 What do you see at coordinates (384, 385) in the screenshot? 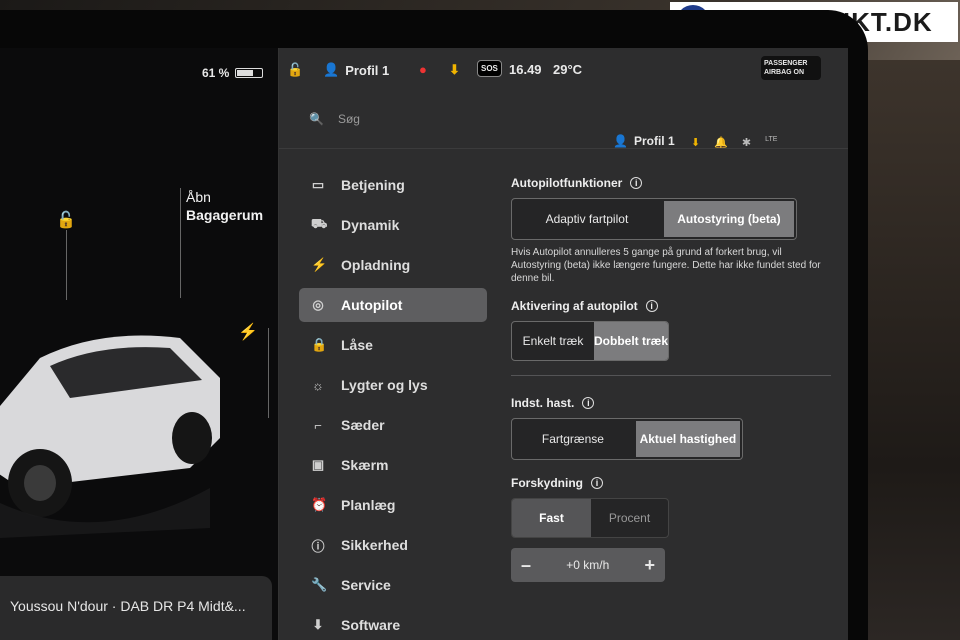
I see `menu-label: Lygter og lys` at bounding box center [384, 385].